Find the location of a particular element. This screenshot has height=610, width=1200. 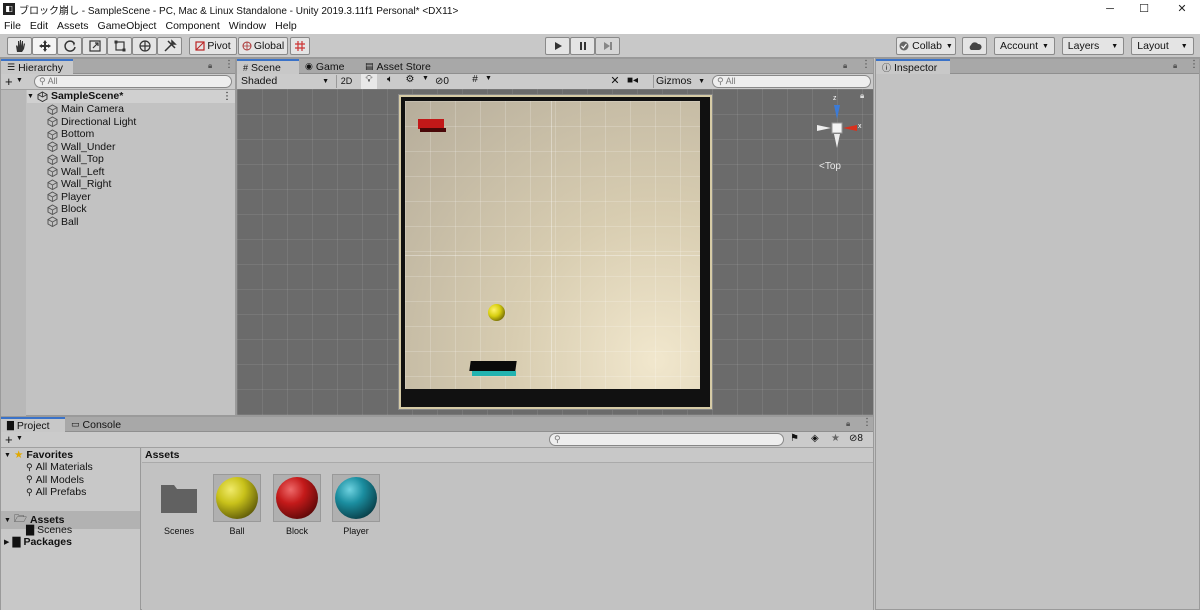

tab-console: ▭ Console is located at coordinates (97, 424).